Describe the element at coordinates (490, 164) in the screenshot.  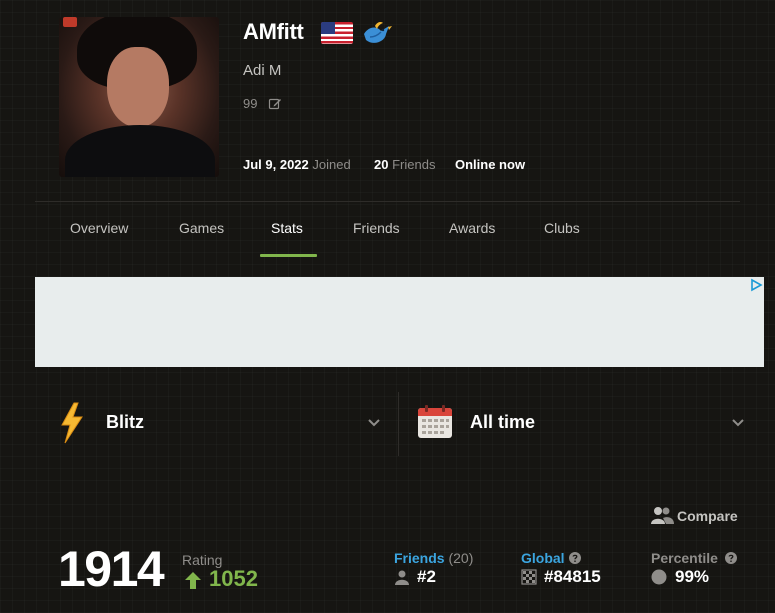
I see `online-status: Online now` at that location.